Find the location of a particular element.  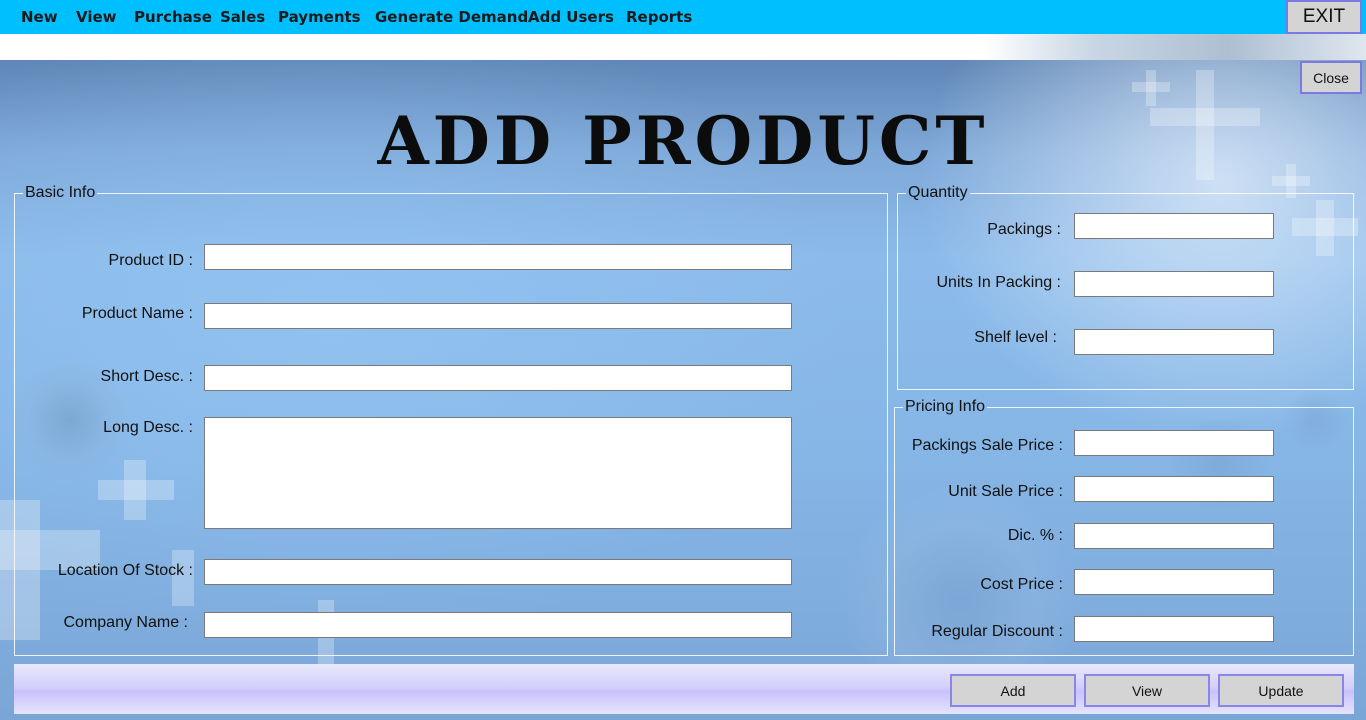

unit-sale-price-label: Unit Sale Price : is located at coordinates (1005, 491).